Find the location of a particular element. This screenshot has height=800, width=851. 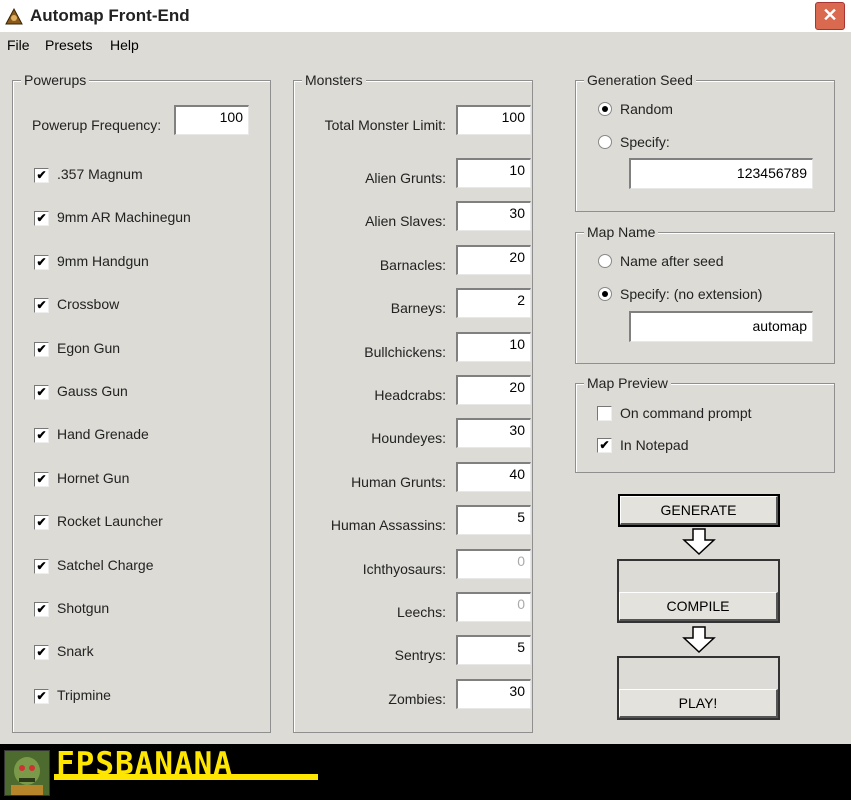

compile-button: COMPILE is located at coordinates (698, 606).